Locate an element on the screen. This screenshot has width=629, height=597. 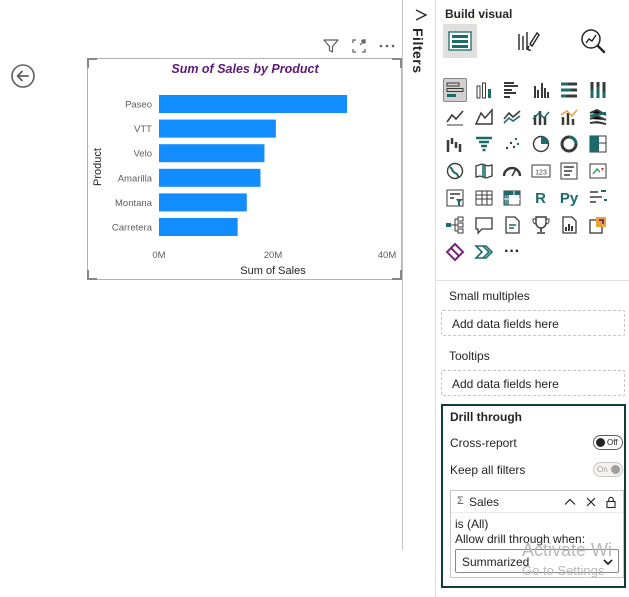
y-tick-label: VTT is located at coordinates (143, 129).